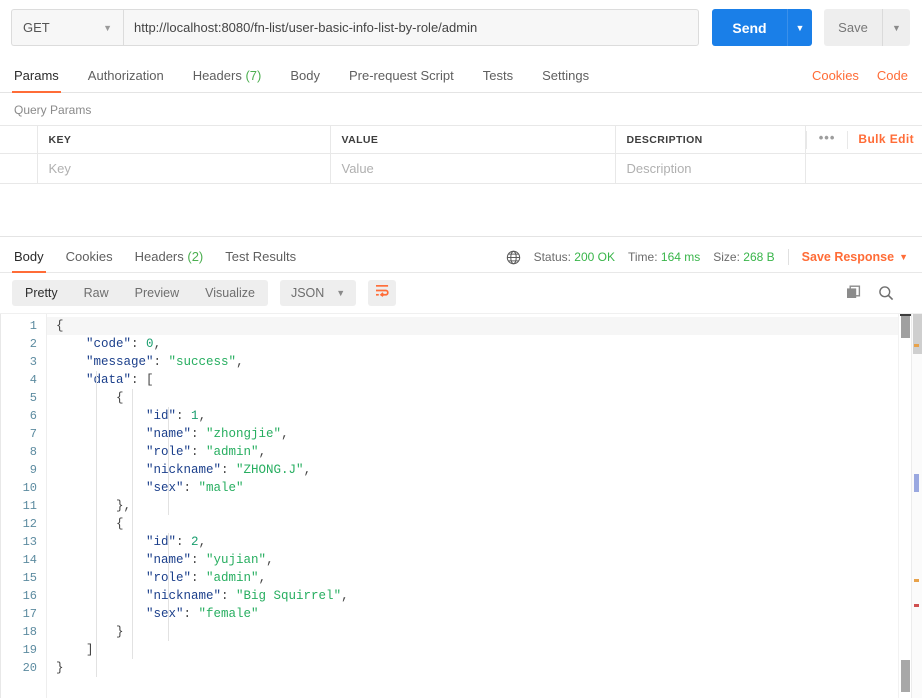  I want to click on code-token: 1, so click(195, 416).